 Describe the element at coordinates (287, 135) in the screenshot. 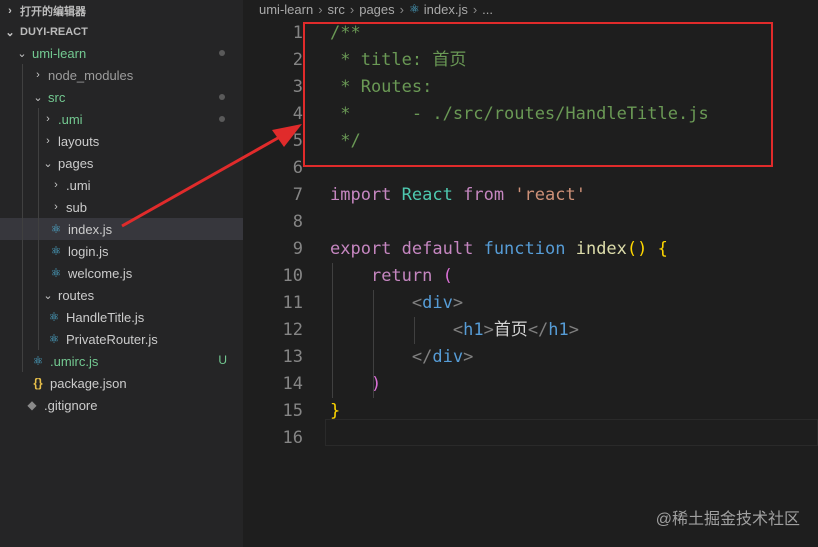

I see `arrow-head` at that location.